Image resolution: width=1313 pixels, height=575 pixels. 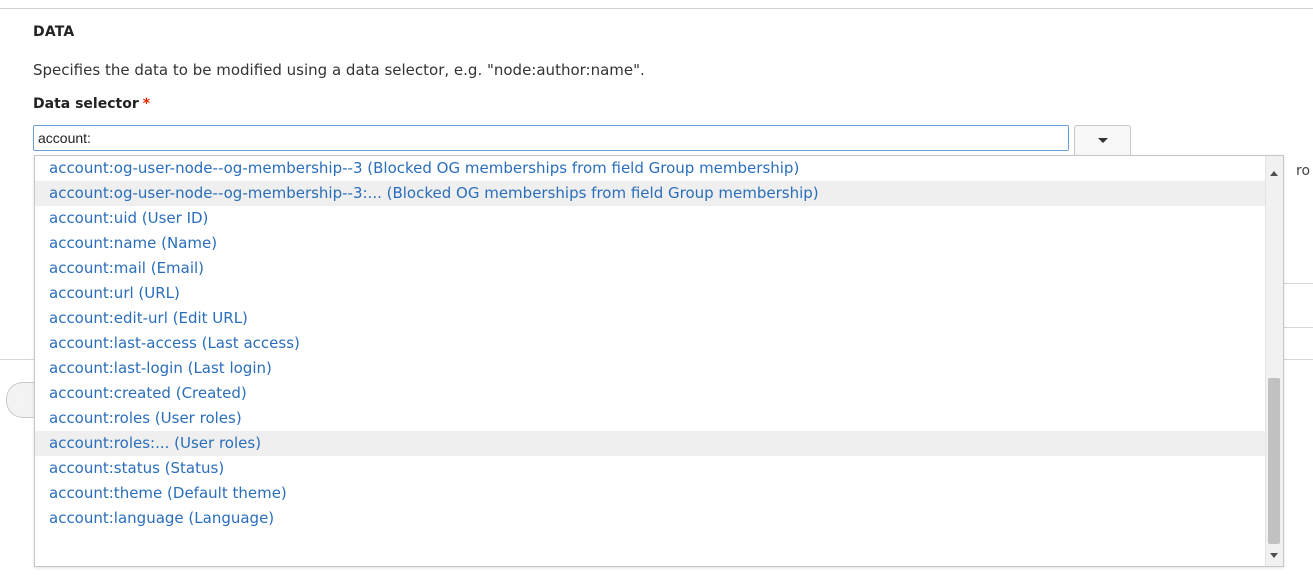 I want to click on data-selector-input, so click(x=551, y=138).